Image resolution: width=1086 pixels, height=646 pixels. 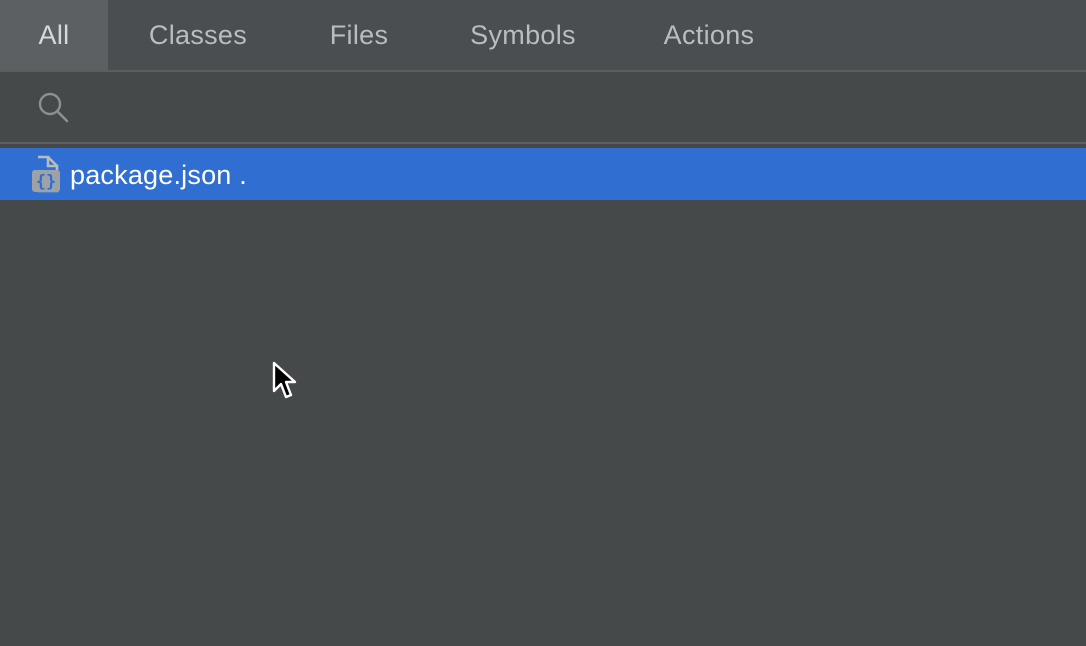 What do you see at coordinates (158, 175) in the screenshot?
I see `result-label: package.json .` at bounding box center [158, 175].